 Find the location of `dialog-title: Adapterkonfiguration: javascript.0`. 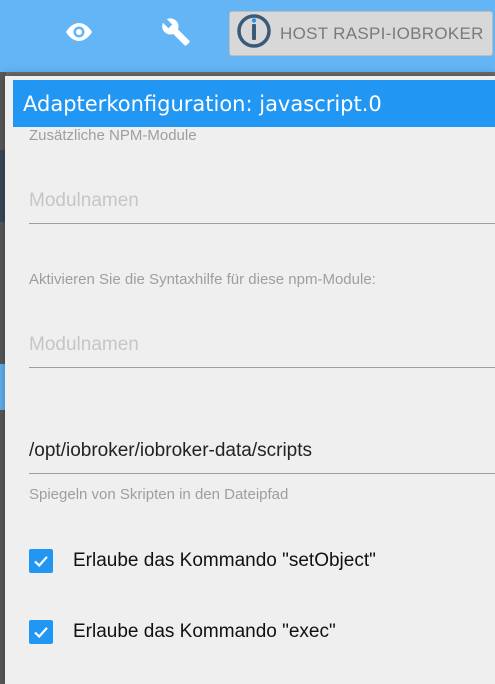

dialog-title: Adapterkonfiguration: javascript.0 is located at coordinates (254, 103).